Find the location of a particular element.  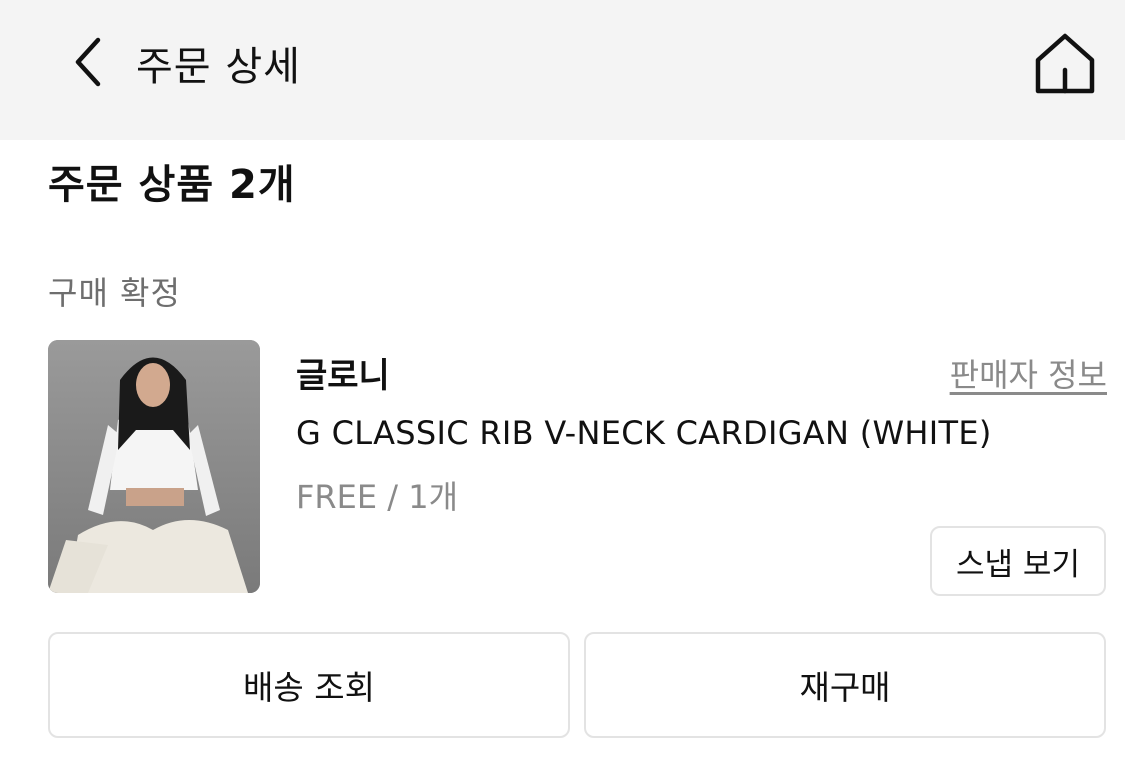

page-title: 주문 상세 is located at coordinates (218, 67).